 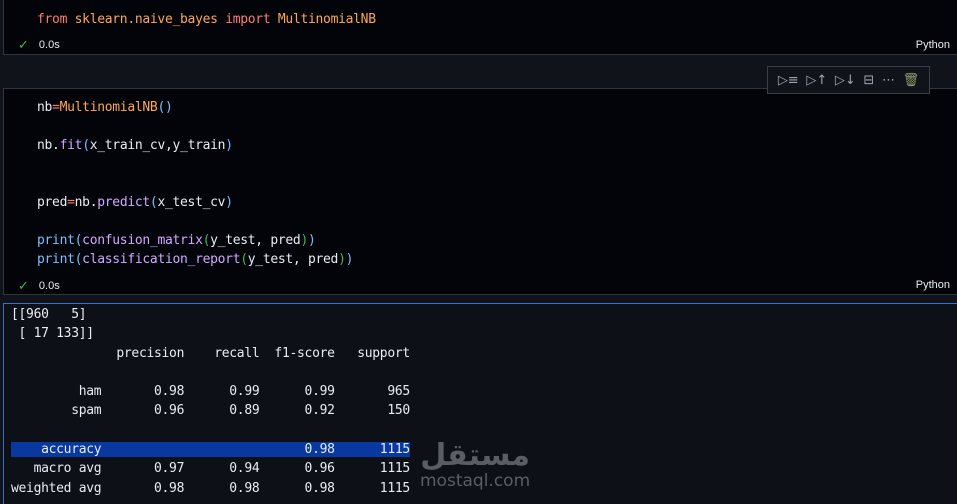 I want to click on keyword: from, so click(x=52, y=19).